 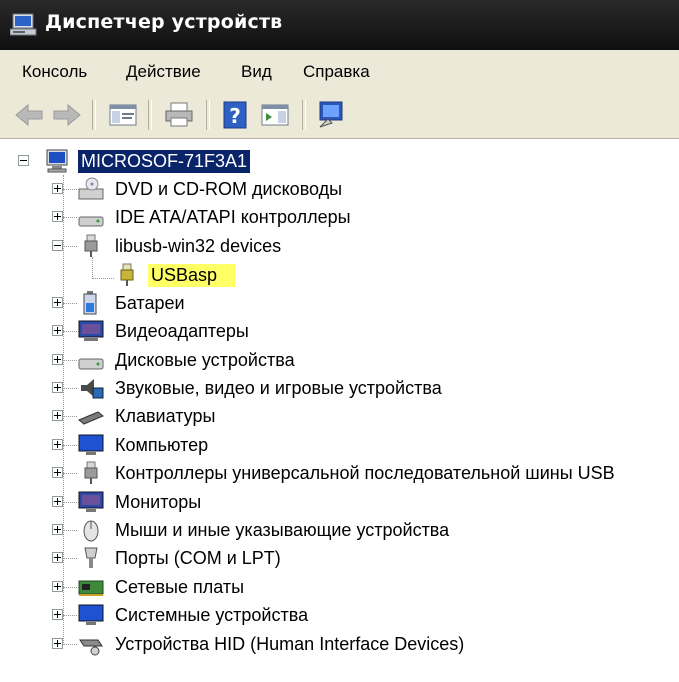 I want to click on toolbar: ?, so click(x=339, y=115).